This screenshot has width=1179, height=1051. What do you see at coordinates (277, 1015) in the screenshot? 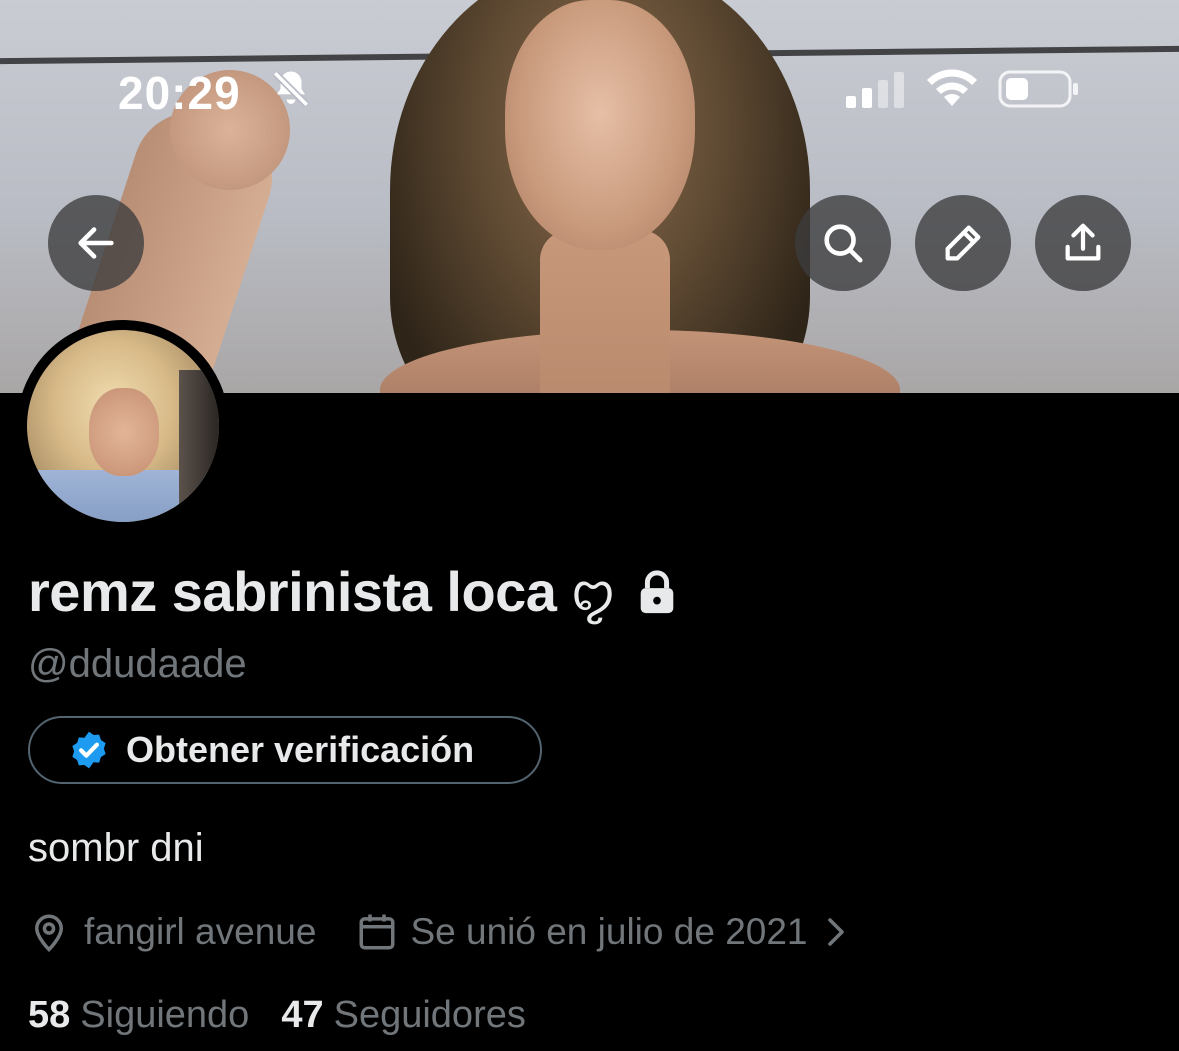
I see `follow-counts: 58 Siguiendo 47 Seguidores` at bounding box center [277, 1015].